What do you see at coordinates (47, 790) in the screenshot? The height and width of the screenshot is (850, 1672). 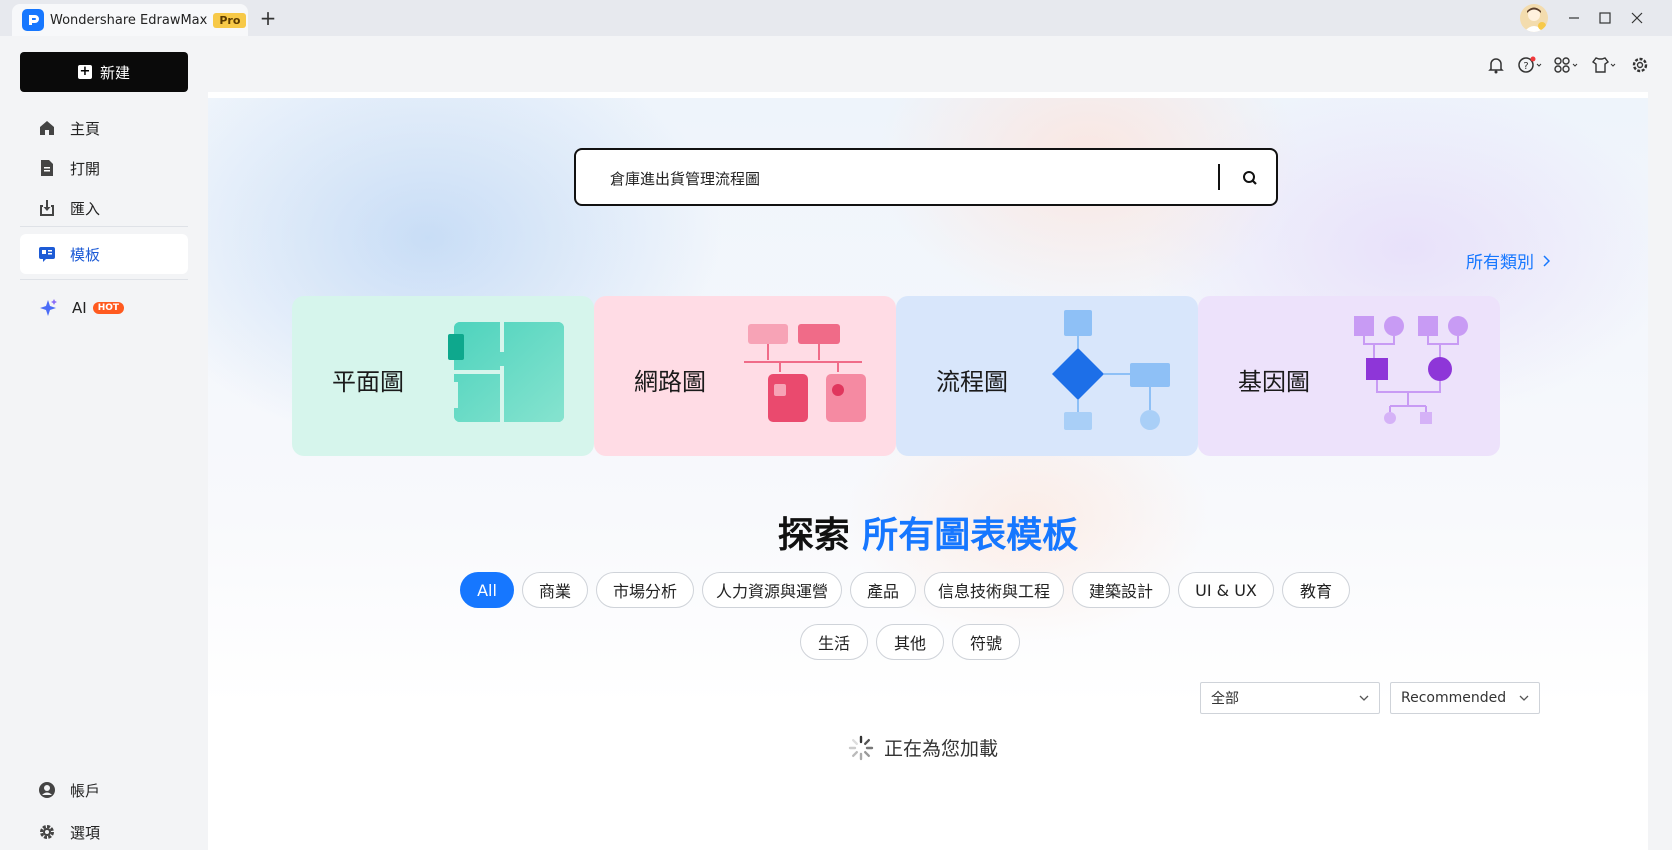 I see `account-icon` at bounding box center [47, 790].